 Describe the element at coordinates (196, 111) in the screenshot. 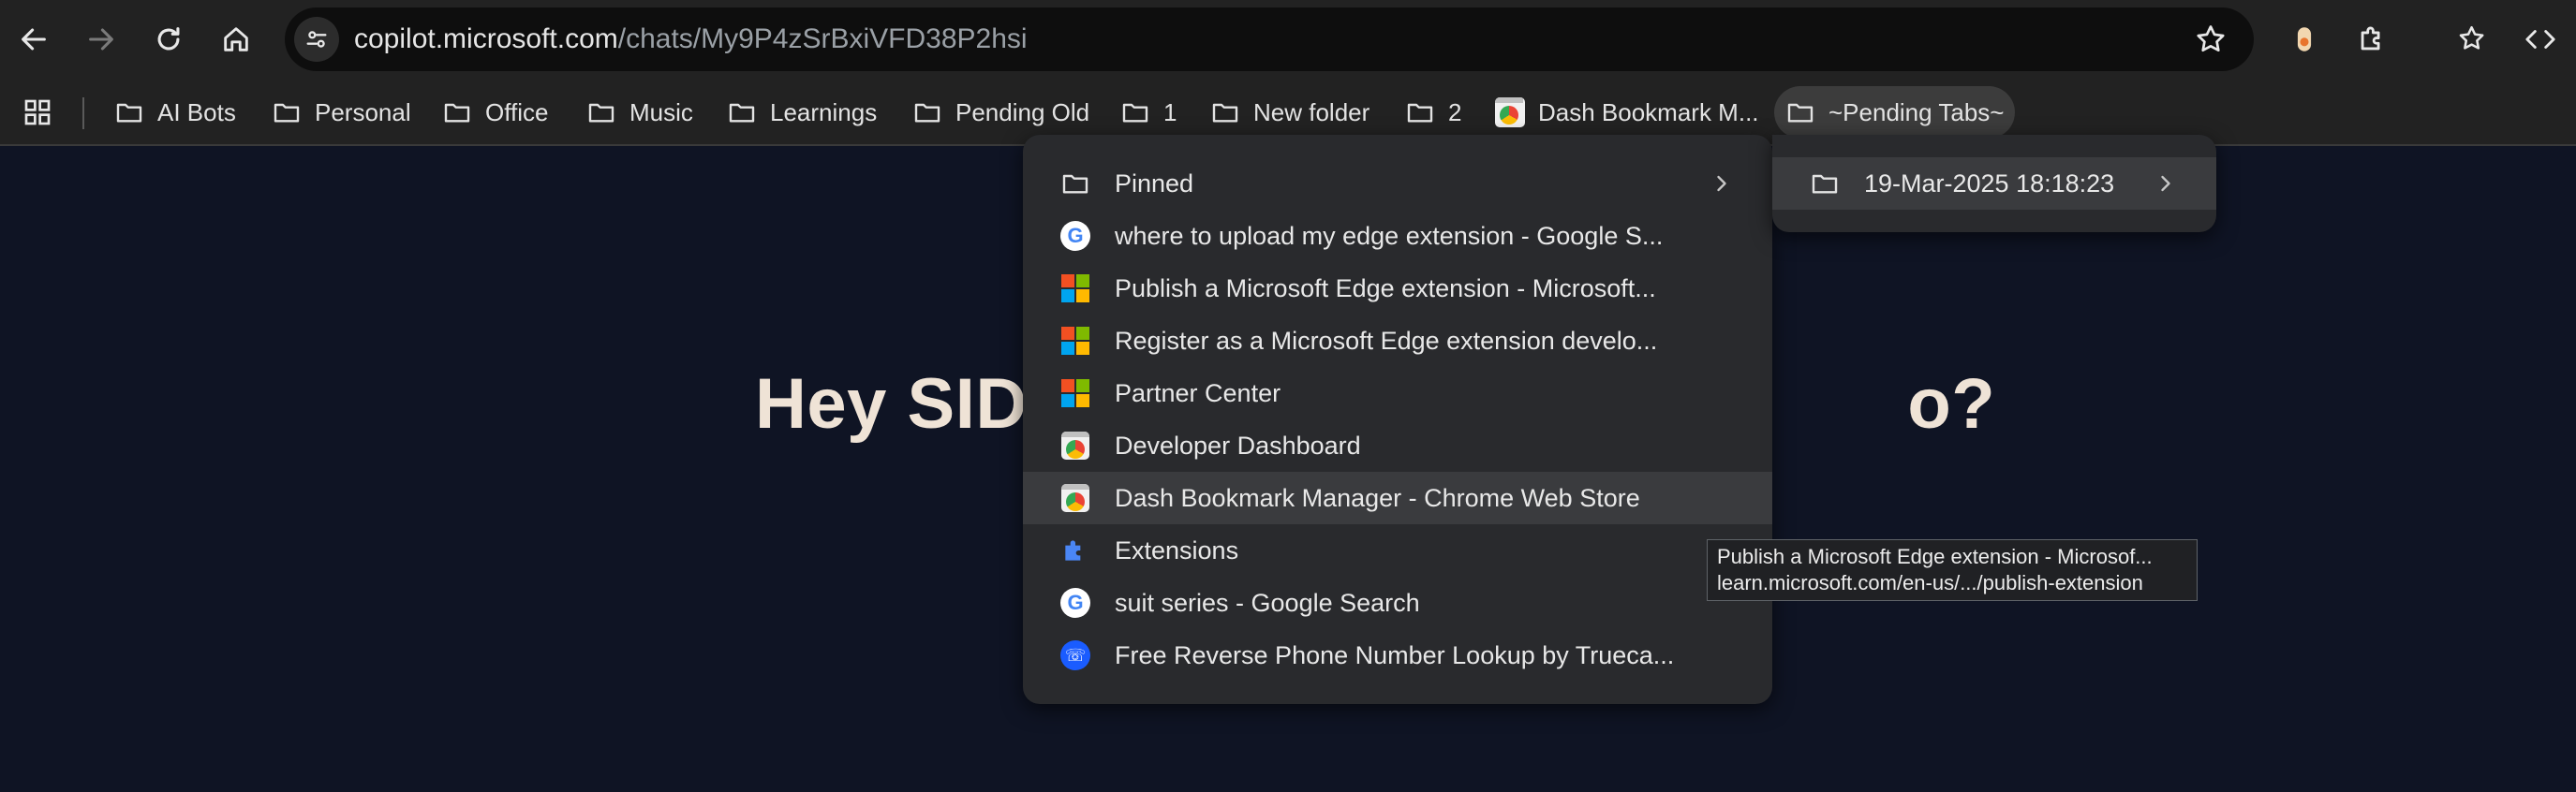

I see `bookmark-label: AI Bots` at that location.